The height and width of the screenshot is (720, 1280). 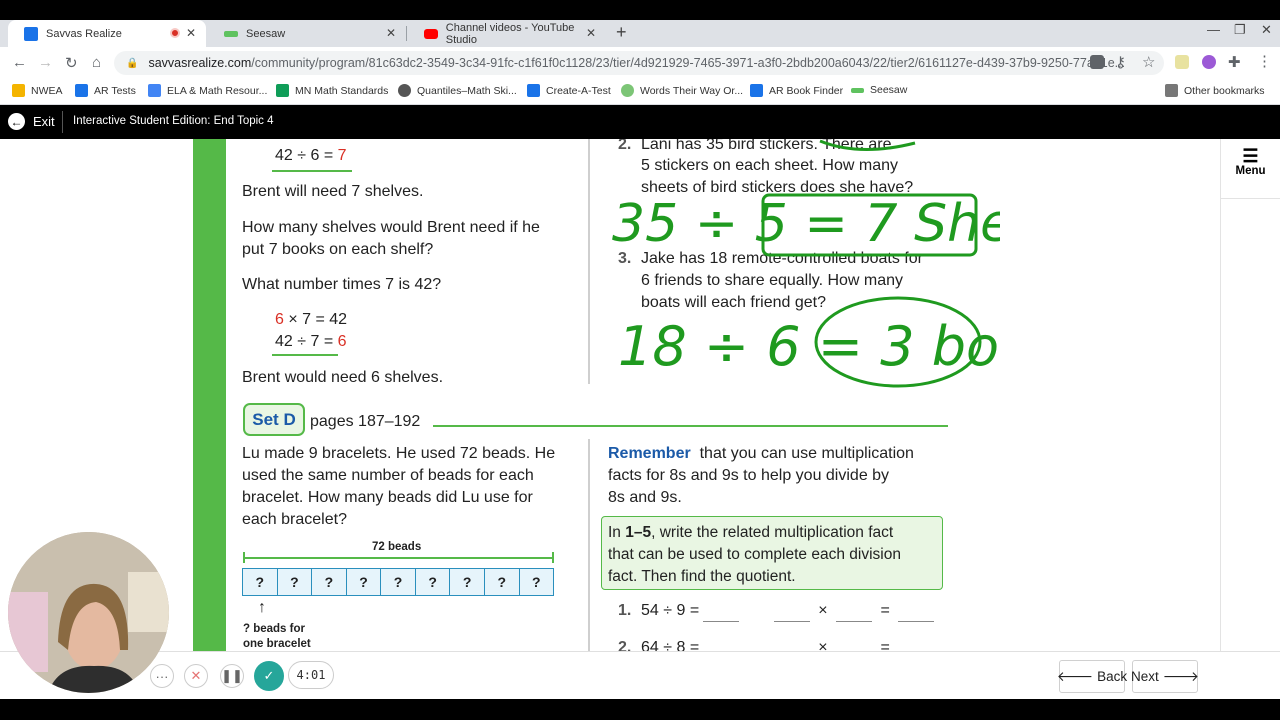 What do you see at coordinates (772, 532) in the screenshot?
I see `text-span: , write the related multiplication fact` at bounding box center [772, 532].